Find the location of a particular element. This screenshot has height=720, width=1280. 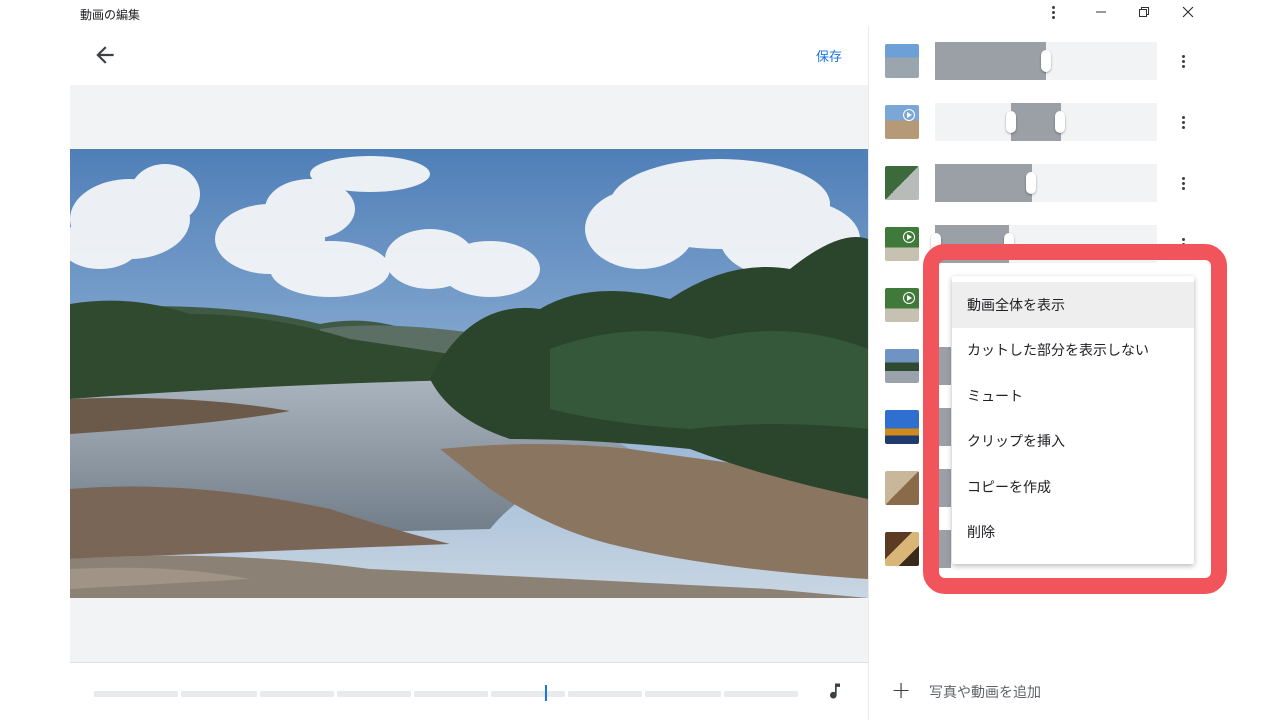

back-button is located at coordinates (105, 55).